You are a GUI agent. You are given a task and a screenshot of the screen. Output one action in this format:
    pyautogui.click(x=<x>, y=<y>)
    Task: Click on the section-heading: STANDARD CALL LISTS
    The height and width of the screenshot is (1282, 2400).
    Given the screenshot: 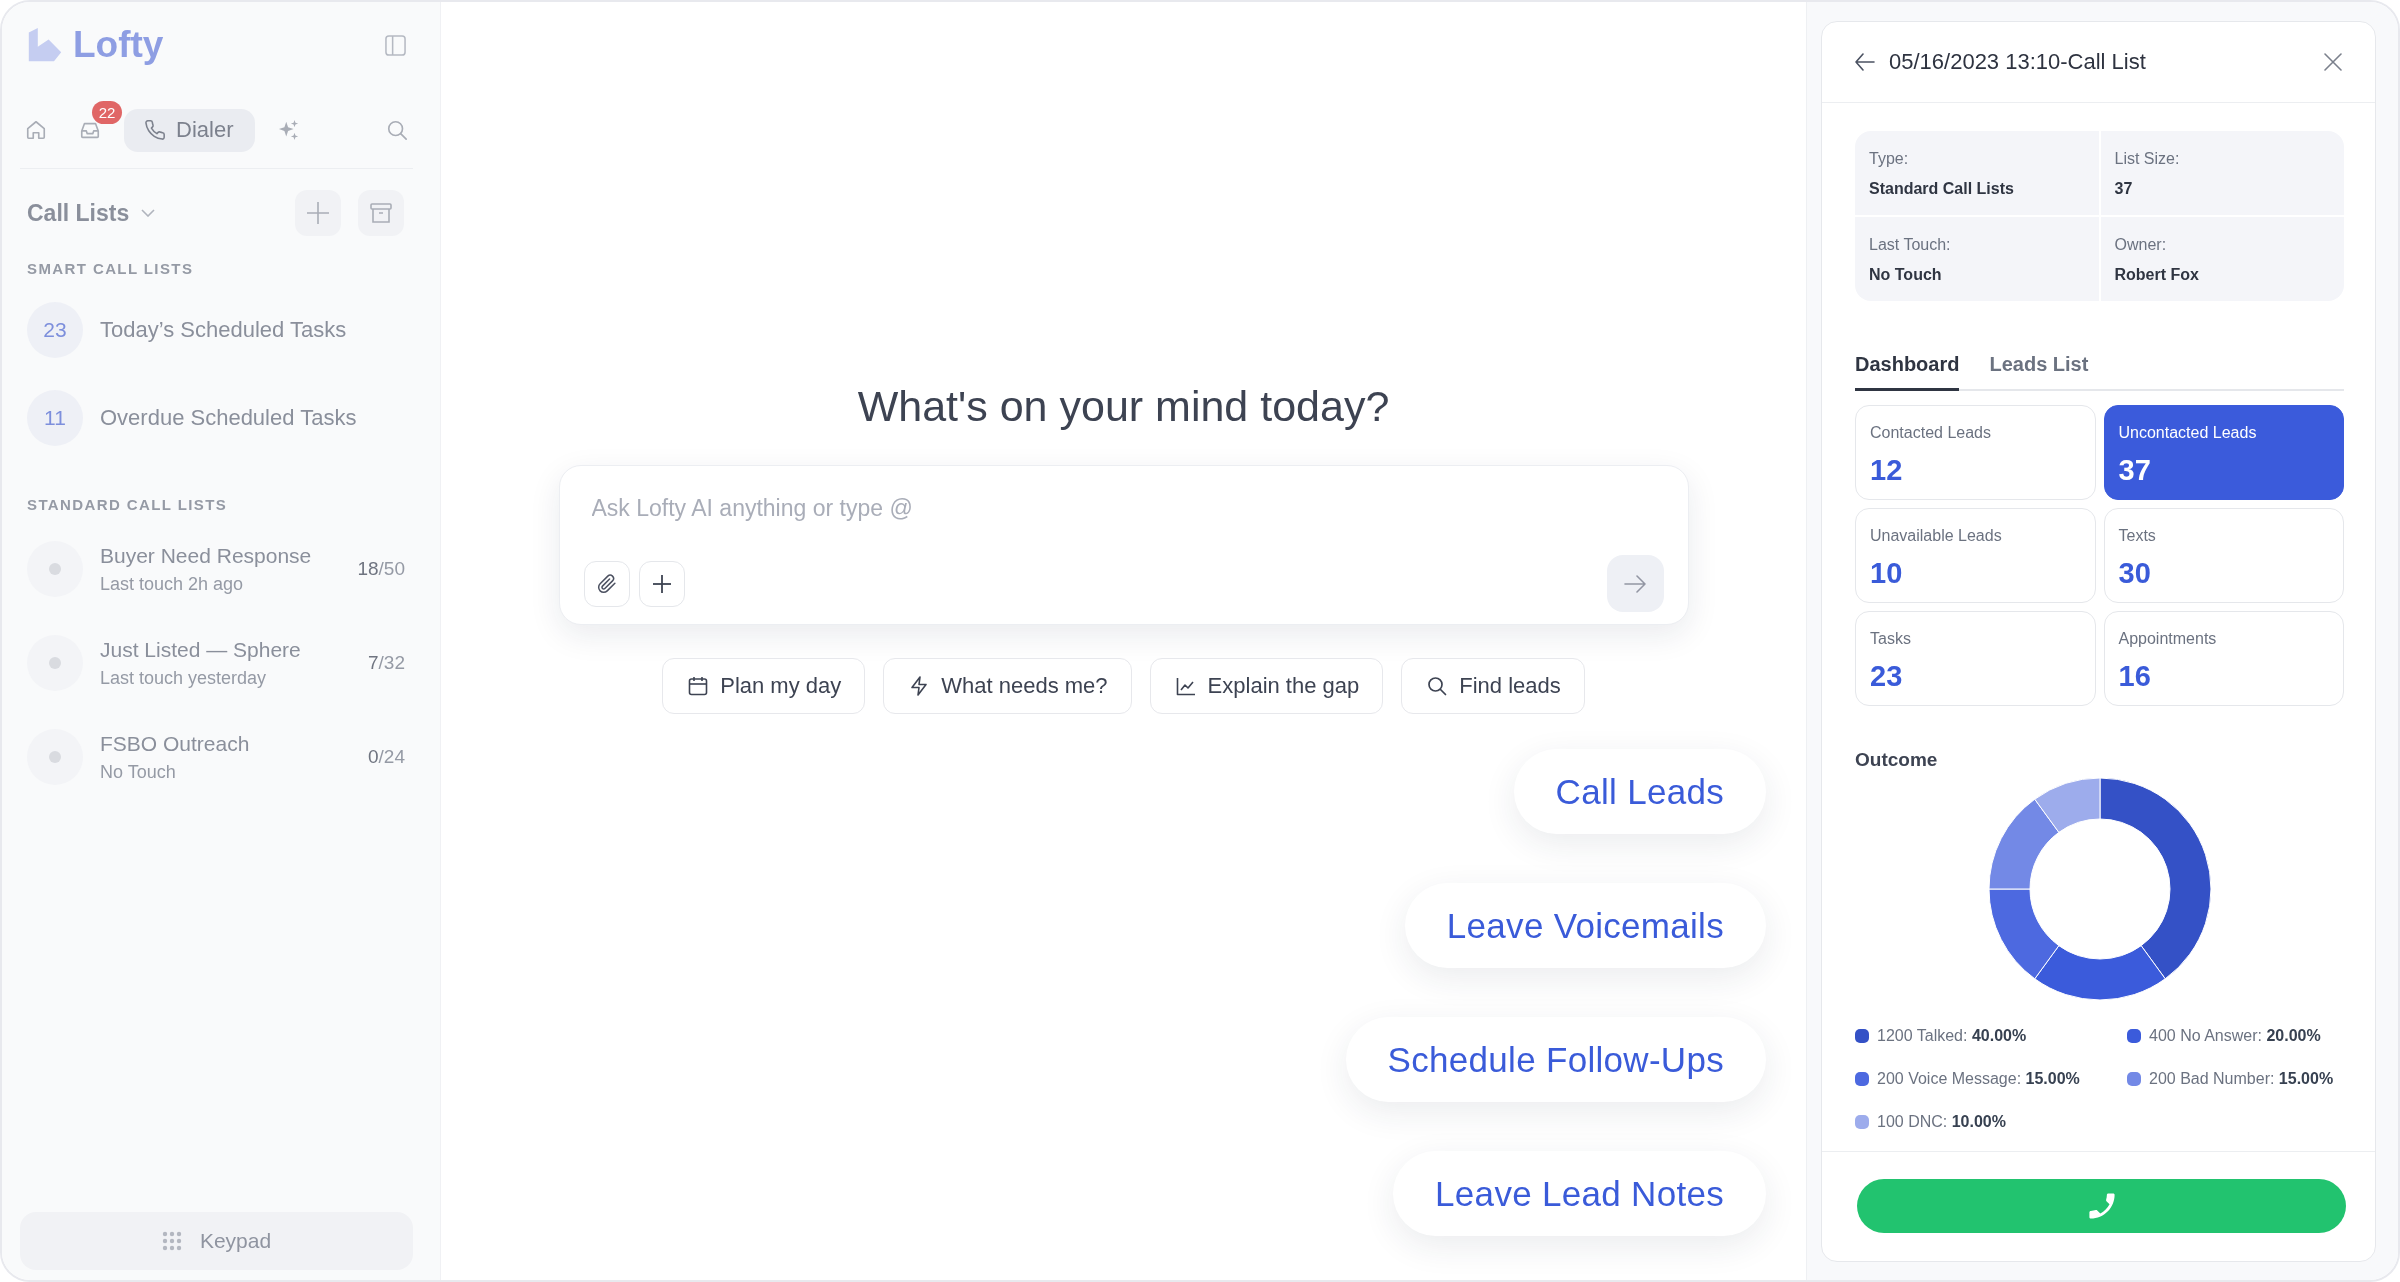 What is the action you would take?
    pyautogui.click(x=127, y=505)
    